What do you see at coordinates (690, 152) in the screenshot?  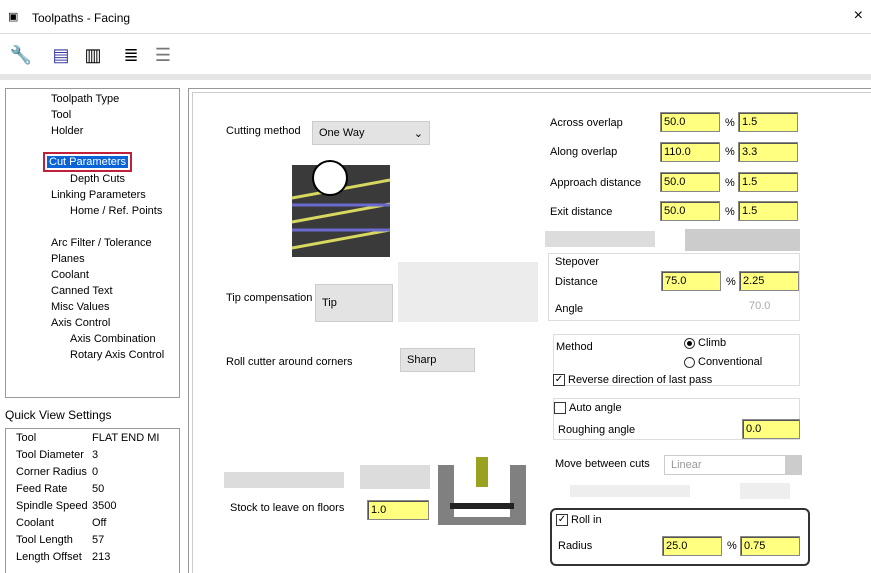 I see `along-overlap-pct-input: 110.0` at bounding box center [690, 152].